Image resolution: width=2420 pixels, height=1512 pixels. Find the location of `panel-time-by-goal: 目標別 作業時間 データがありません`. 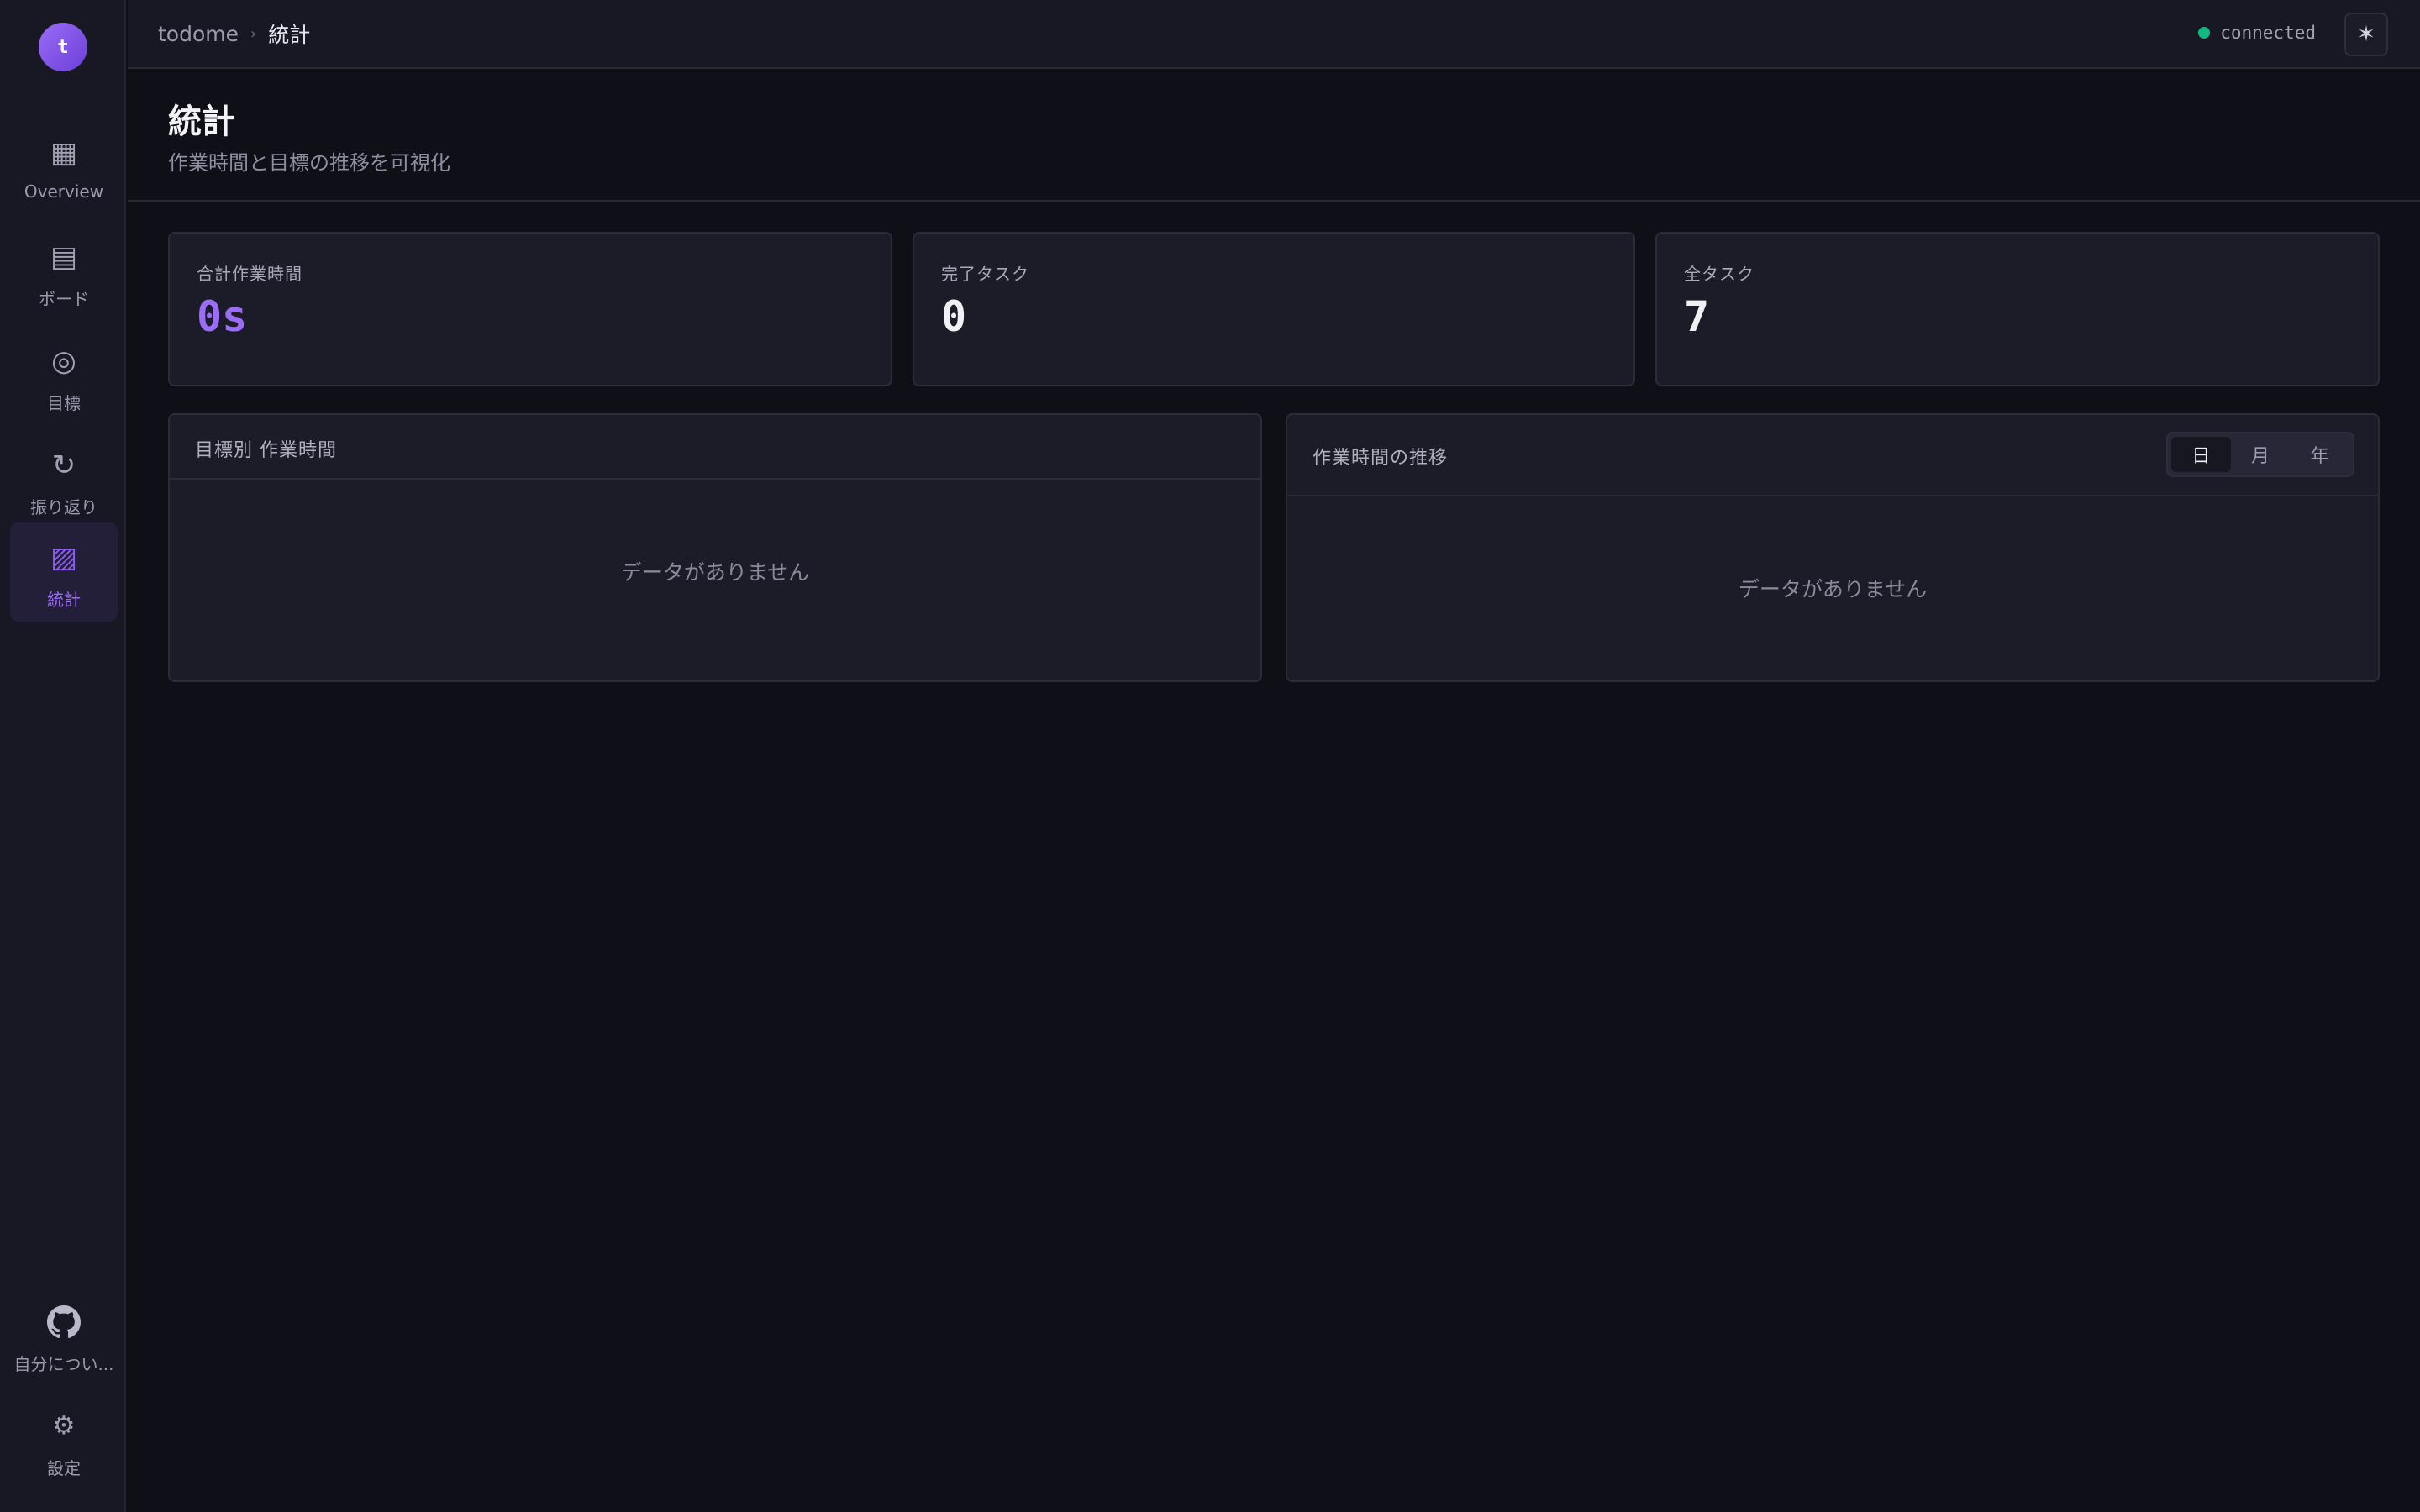

panel-time-by-goal: 目標別 作業時間 データがありません is located at coordinates (715, 547).